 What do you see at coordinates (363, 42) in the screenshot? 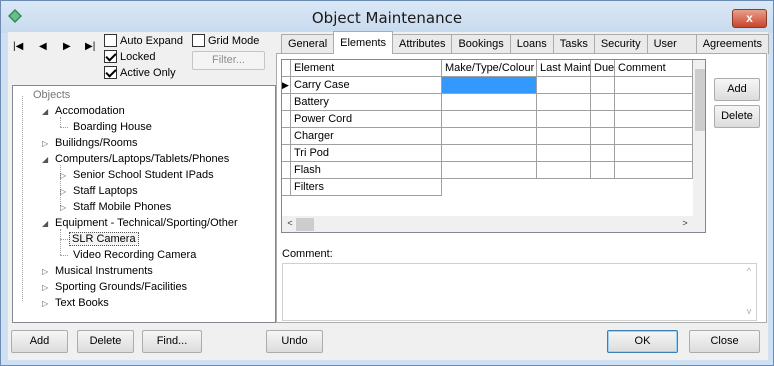
I see `tab-elements: Elements` at bounding box center [363, 42].